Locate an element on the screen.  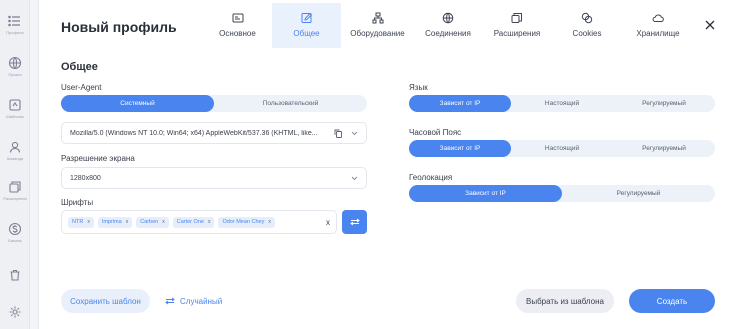
copy-icon is located at coordinates (339, 133).